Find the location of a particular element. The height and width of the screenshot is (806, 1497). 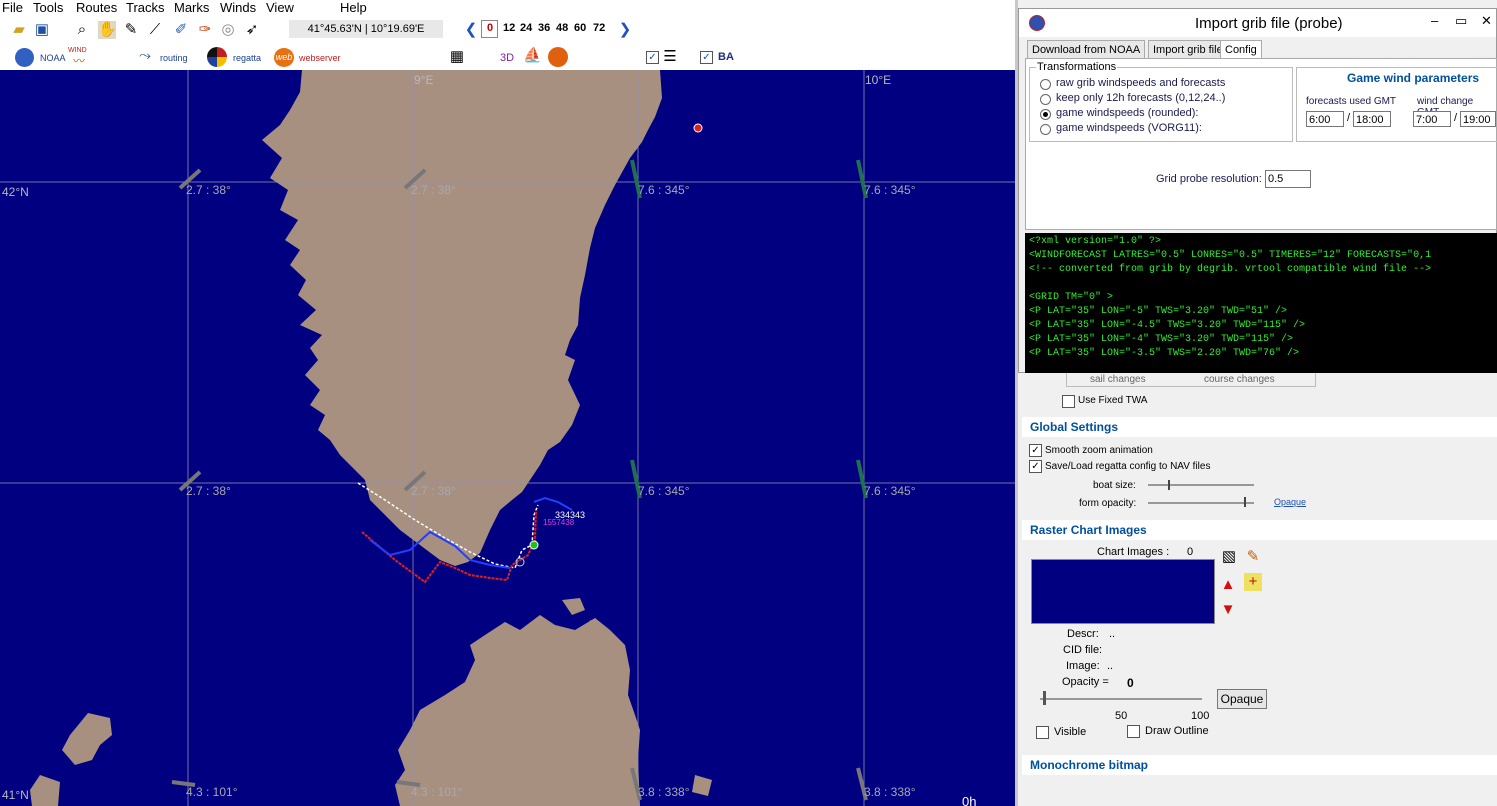

dialog-titlebar: Import grib file (probe) – ▭ ✕ is located at coordinates (1257, 23).